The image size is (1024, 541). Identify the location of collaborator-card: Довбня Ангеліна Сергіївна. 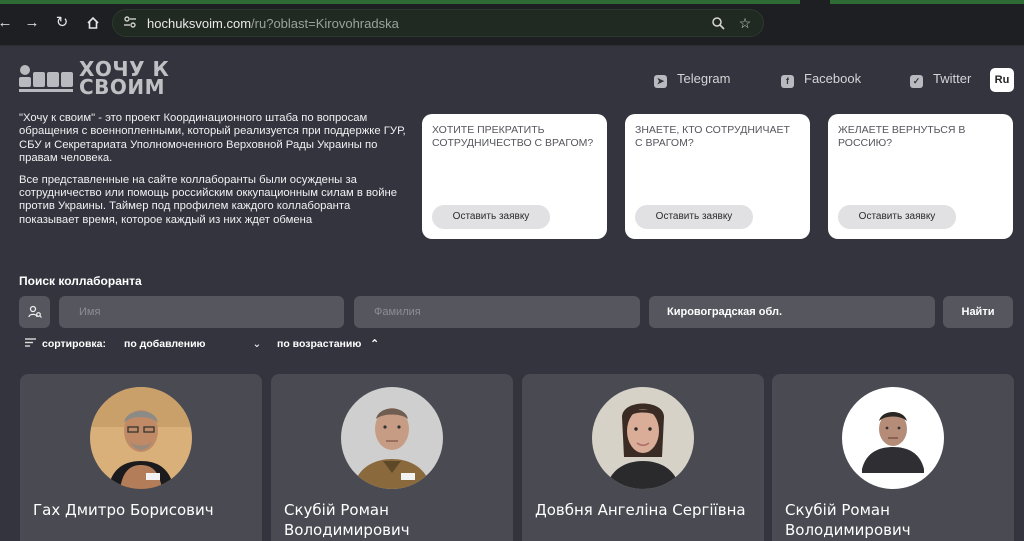
(643, 457).